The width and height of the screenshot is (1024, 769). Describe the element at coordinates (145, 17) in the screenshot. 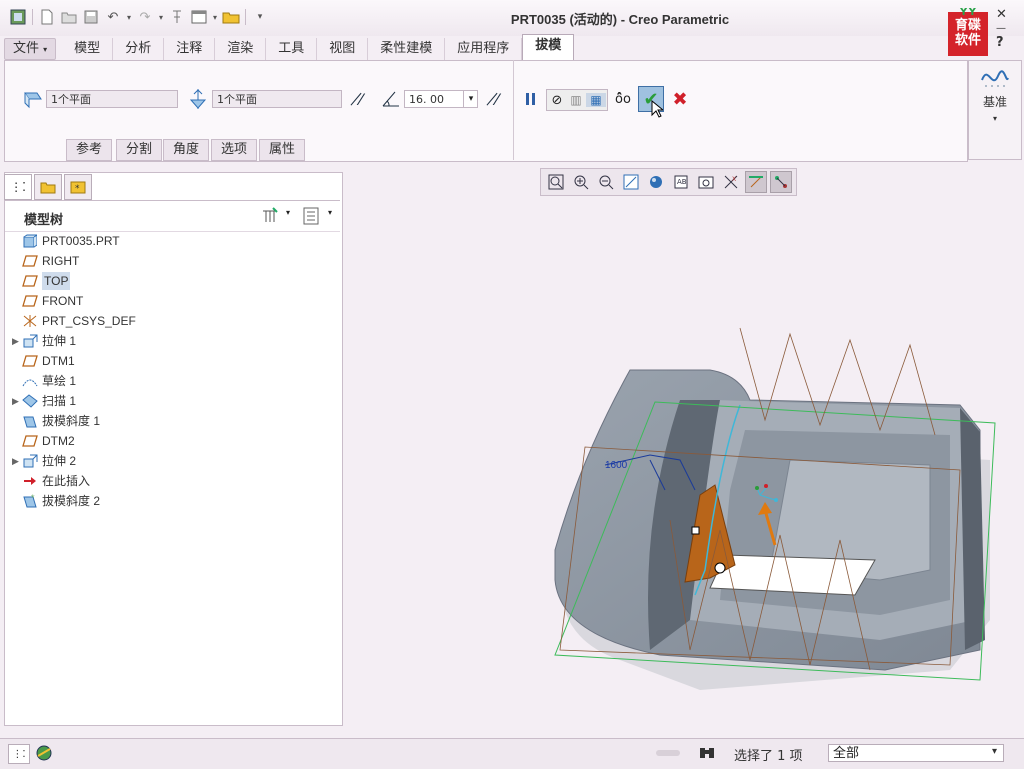

I see `redo-icon: ↷` at that location.